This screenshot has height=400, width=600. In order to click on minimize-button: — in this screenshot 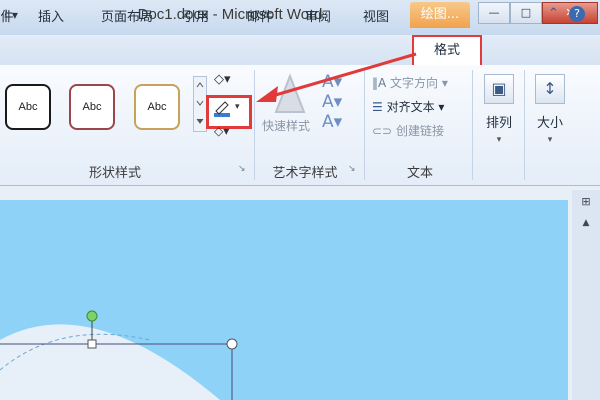, I will do `click(494, 13)`.